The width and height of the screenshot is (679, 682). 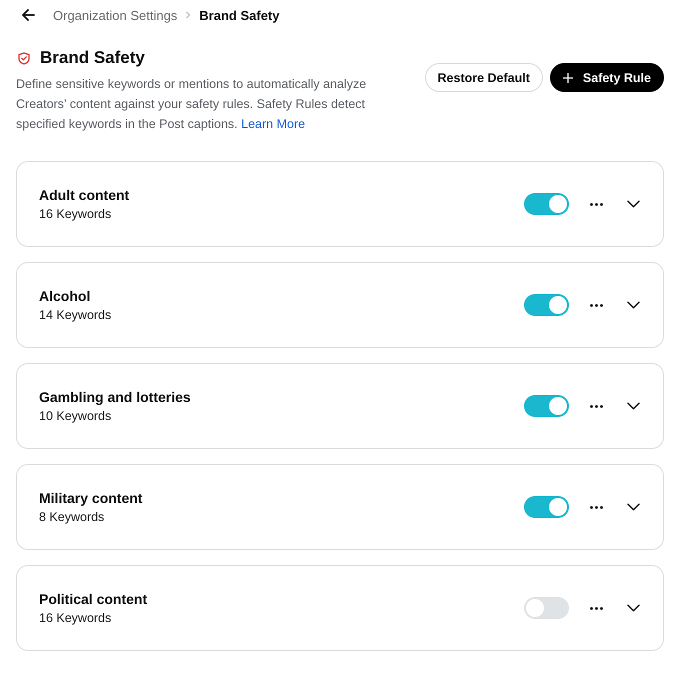 What do you see at coordinates (115, 397) in the screenshot?
I see `rule-name: Gambling and lotteries` at bounding box center [115, 397].